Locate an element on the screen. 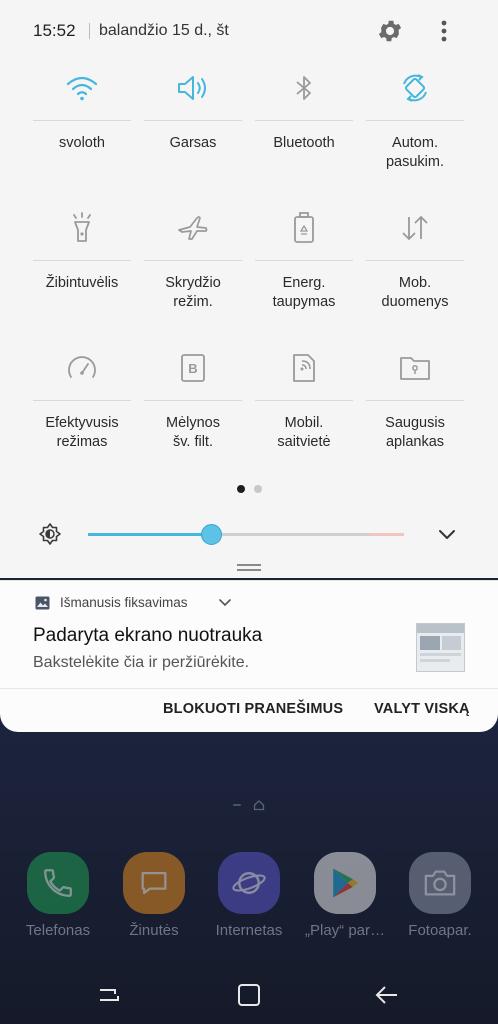 Image resolution: width=498 pixels, height=1024 pixels. screenshot-thumbnail is located at coordinates (440, 647).